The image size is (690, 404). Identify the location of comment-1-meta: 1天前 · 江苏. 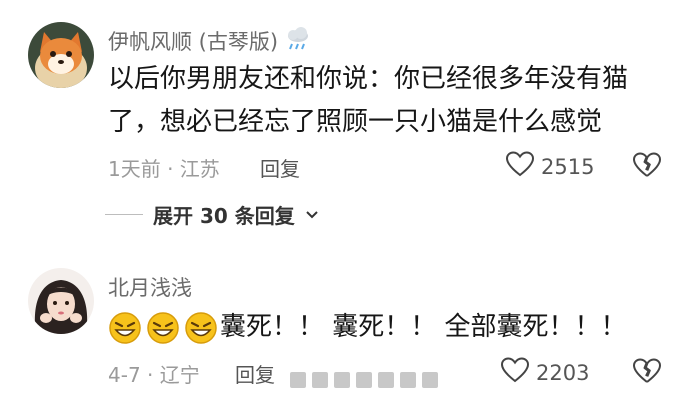
(164, 169).